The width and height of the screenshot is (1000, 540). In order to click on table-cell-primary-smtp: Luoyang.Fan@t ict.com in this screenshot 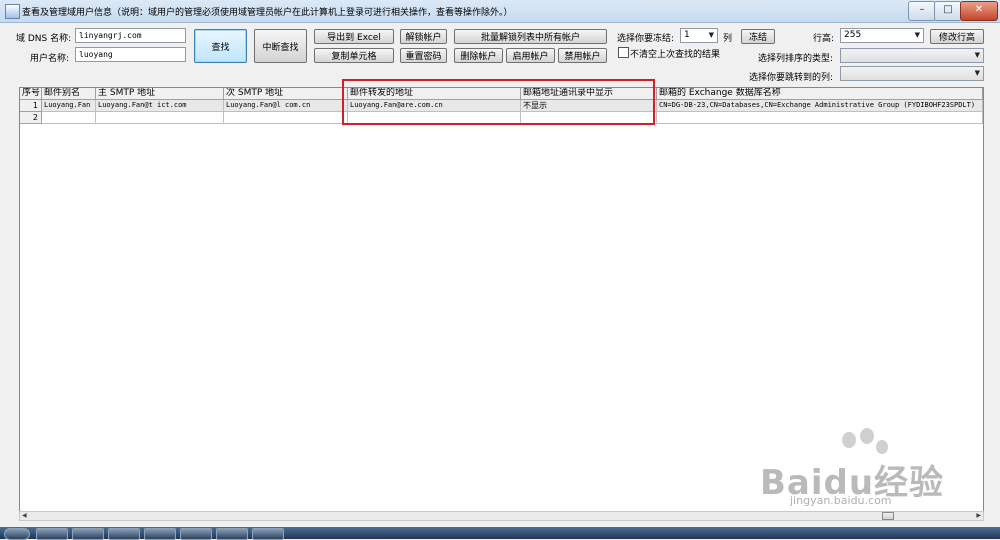, I will do `click(160, 106)`.